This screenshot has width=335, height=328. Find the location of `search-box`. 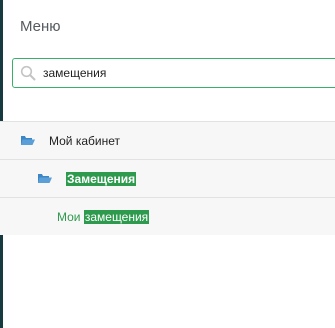

search-box is located at coordinates (173, 73).